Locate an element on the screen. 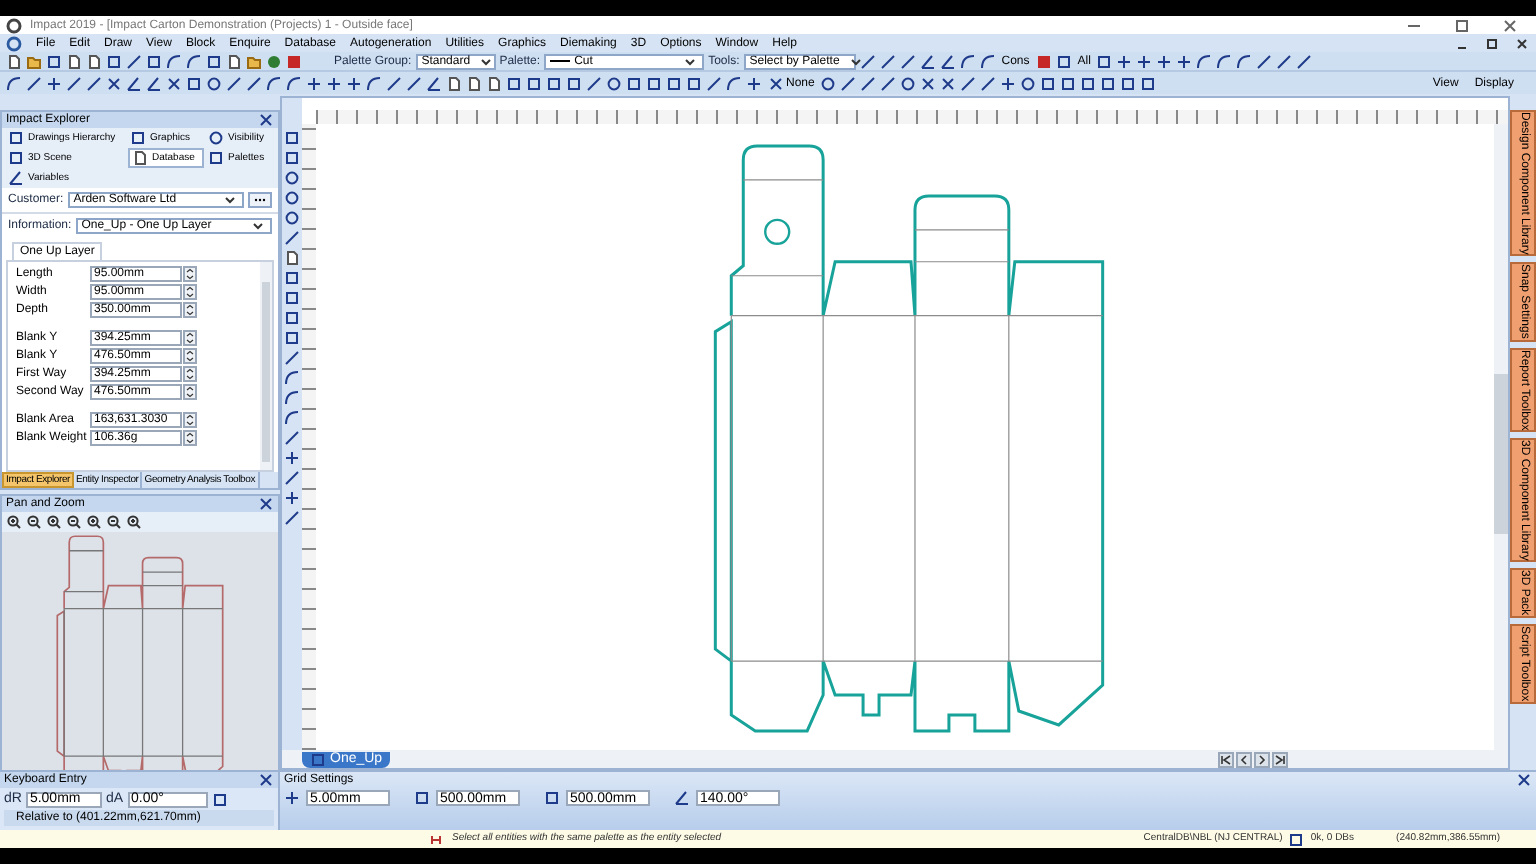  first-page-icon is located at coordinates (1226, 759).